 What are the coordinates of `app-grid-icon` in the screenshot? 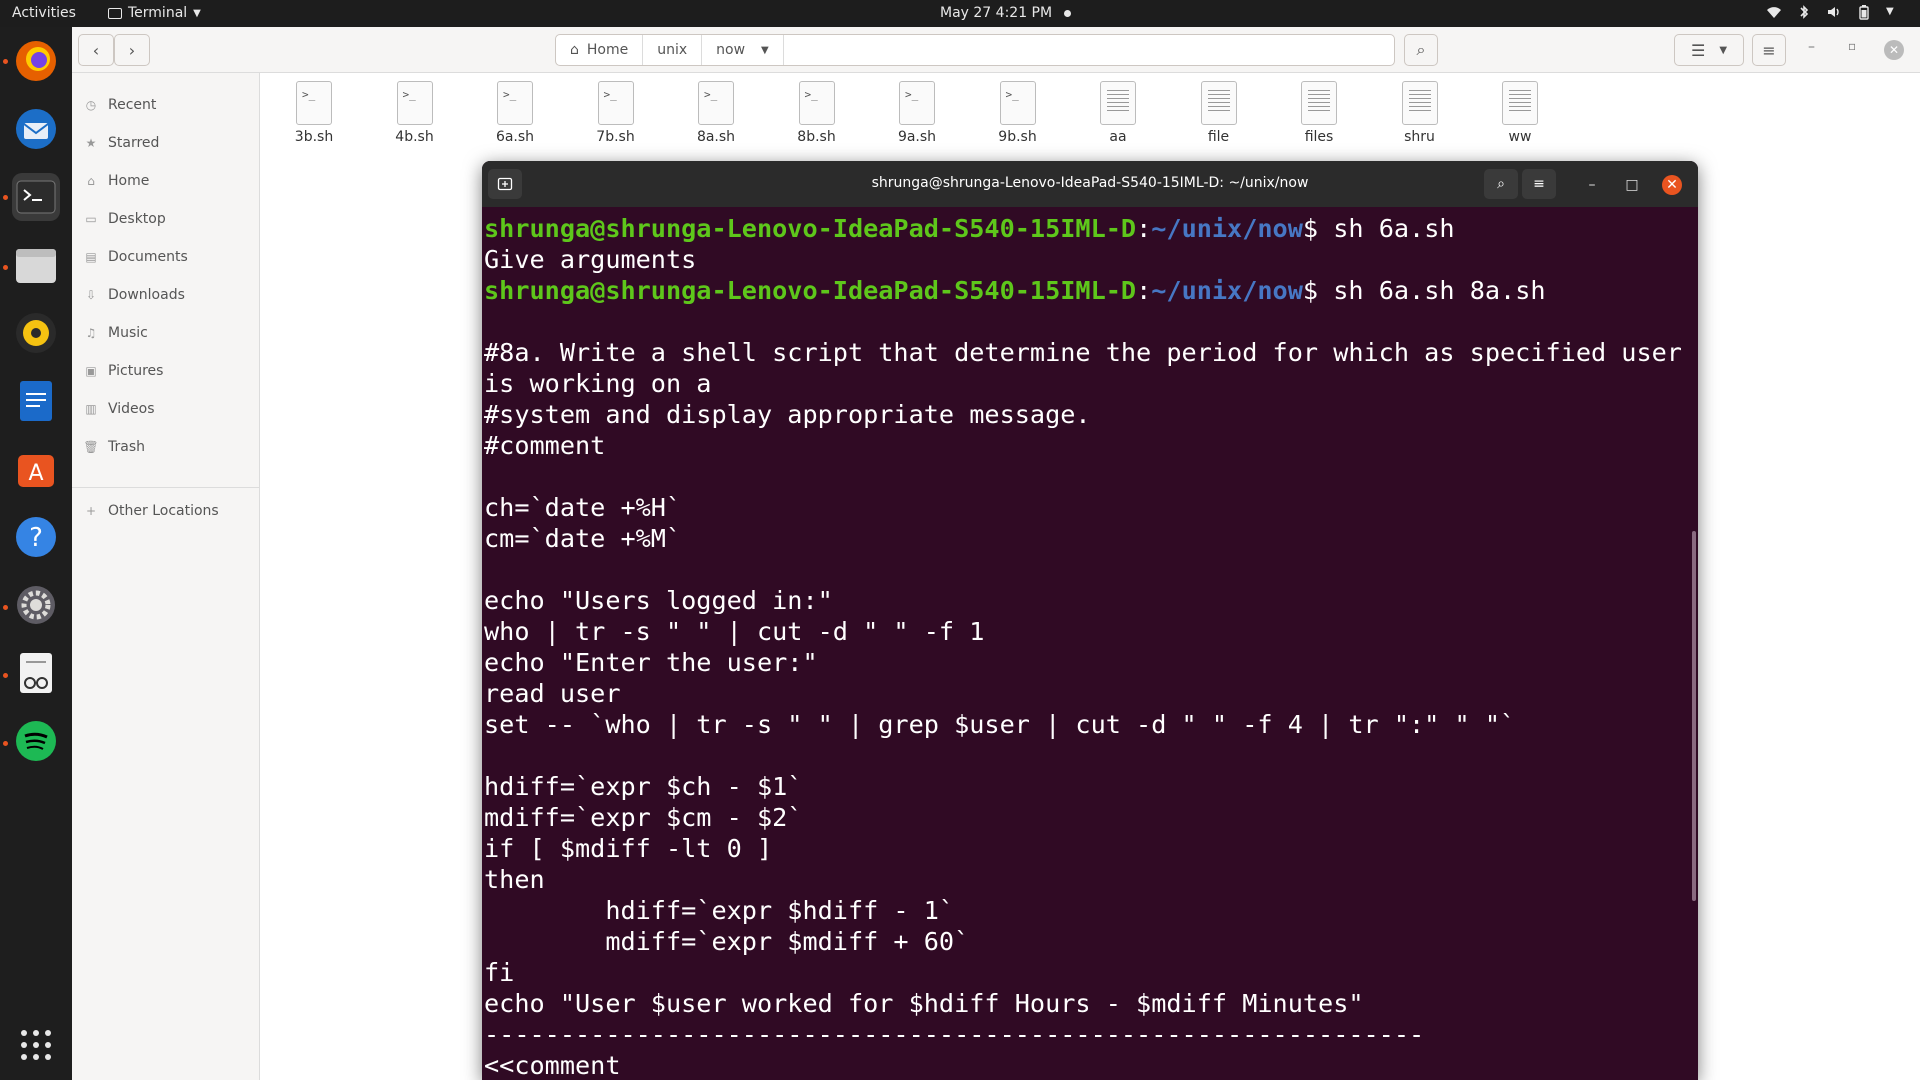 It's located at (36, 1045).